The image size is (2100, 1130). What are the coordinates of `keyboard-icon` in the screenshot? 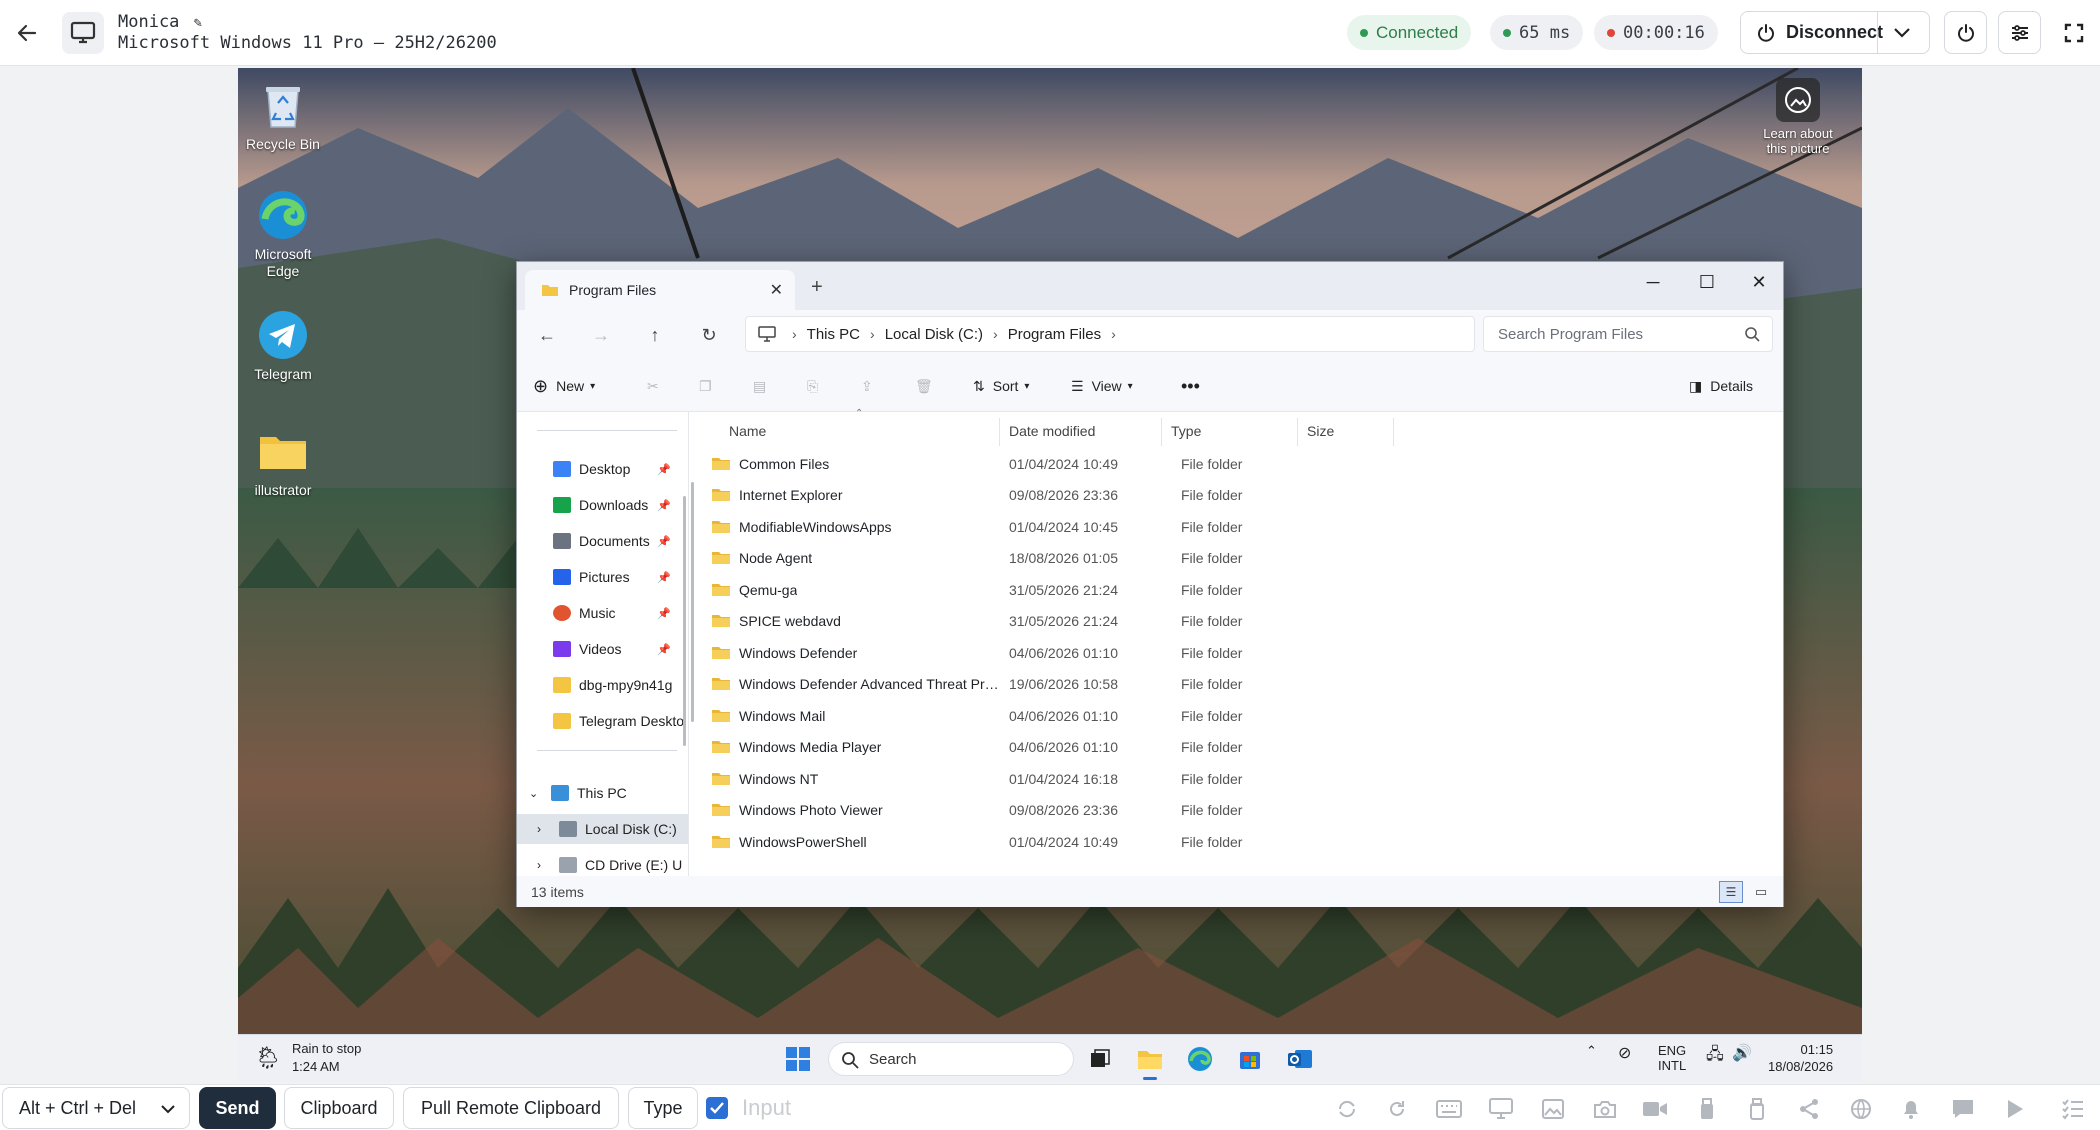 It's located at (1449, 1109).